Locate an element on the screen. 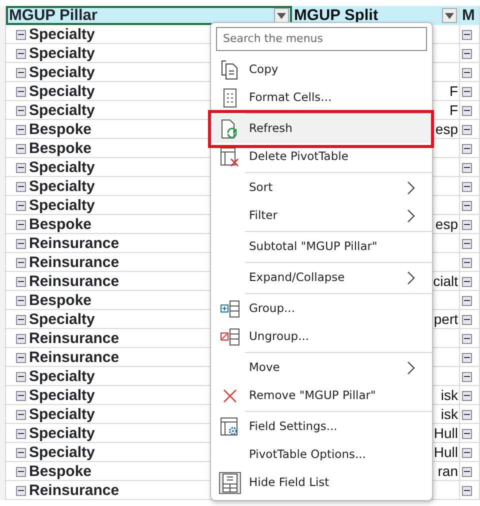 The height and width of the screenshot is (506, 480). group-icon is located at coordinates (230, 309).